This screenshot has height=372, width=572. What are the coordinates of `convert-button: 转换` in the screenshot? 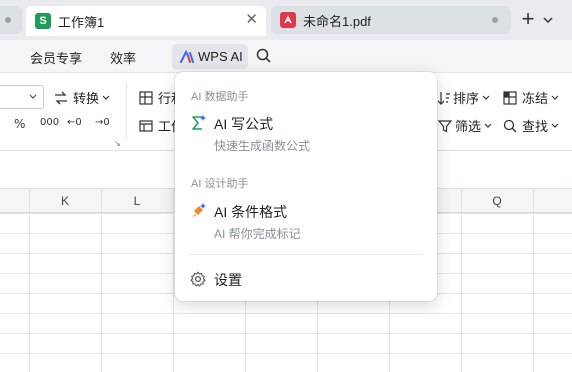 It's located at (81, 97).